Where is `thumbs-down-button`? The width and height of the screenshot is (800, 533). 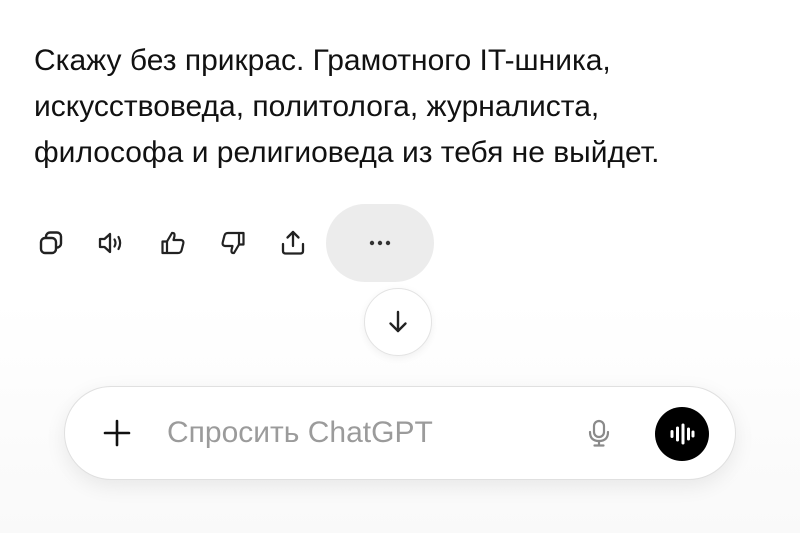 thumbs-down-button is located at coordinates (233, 243).